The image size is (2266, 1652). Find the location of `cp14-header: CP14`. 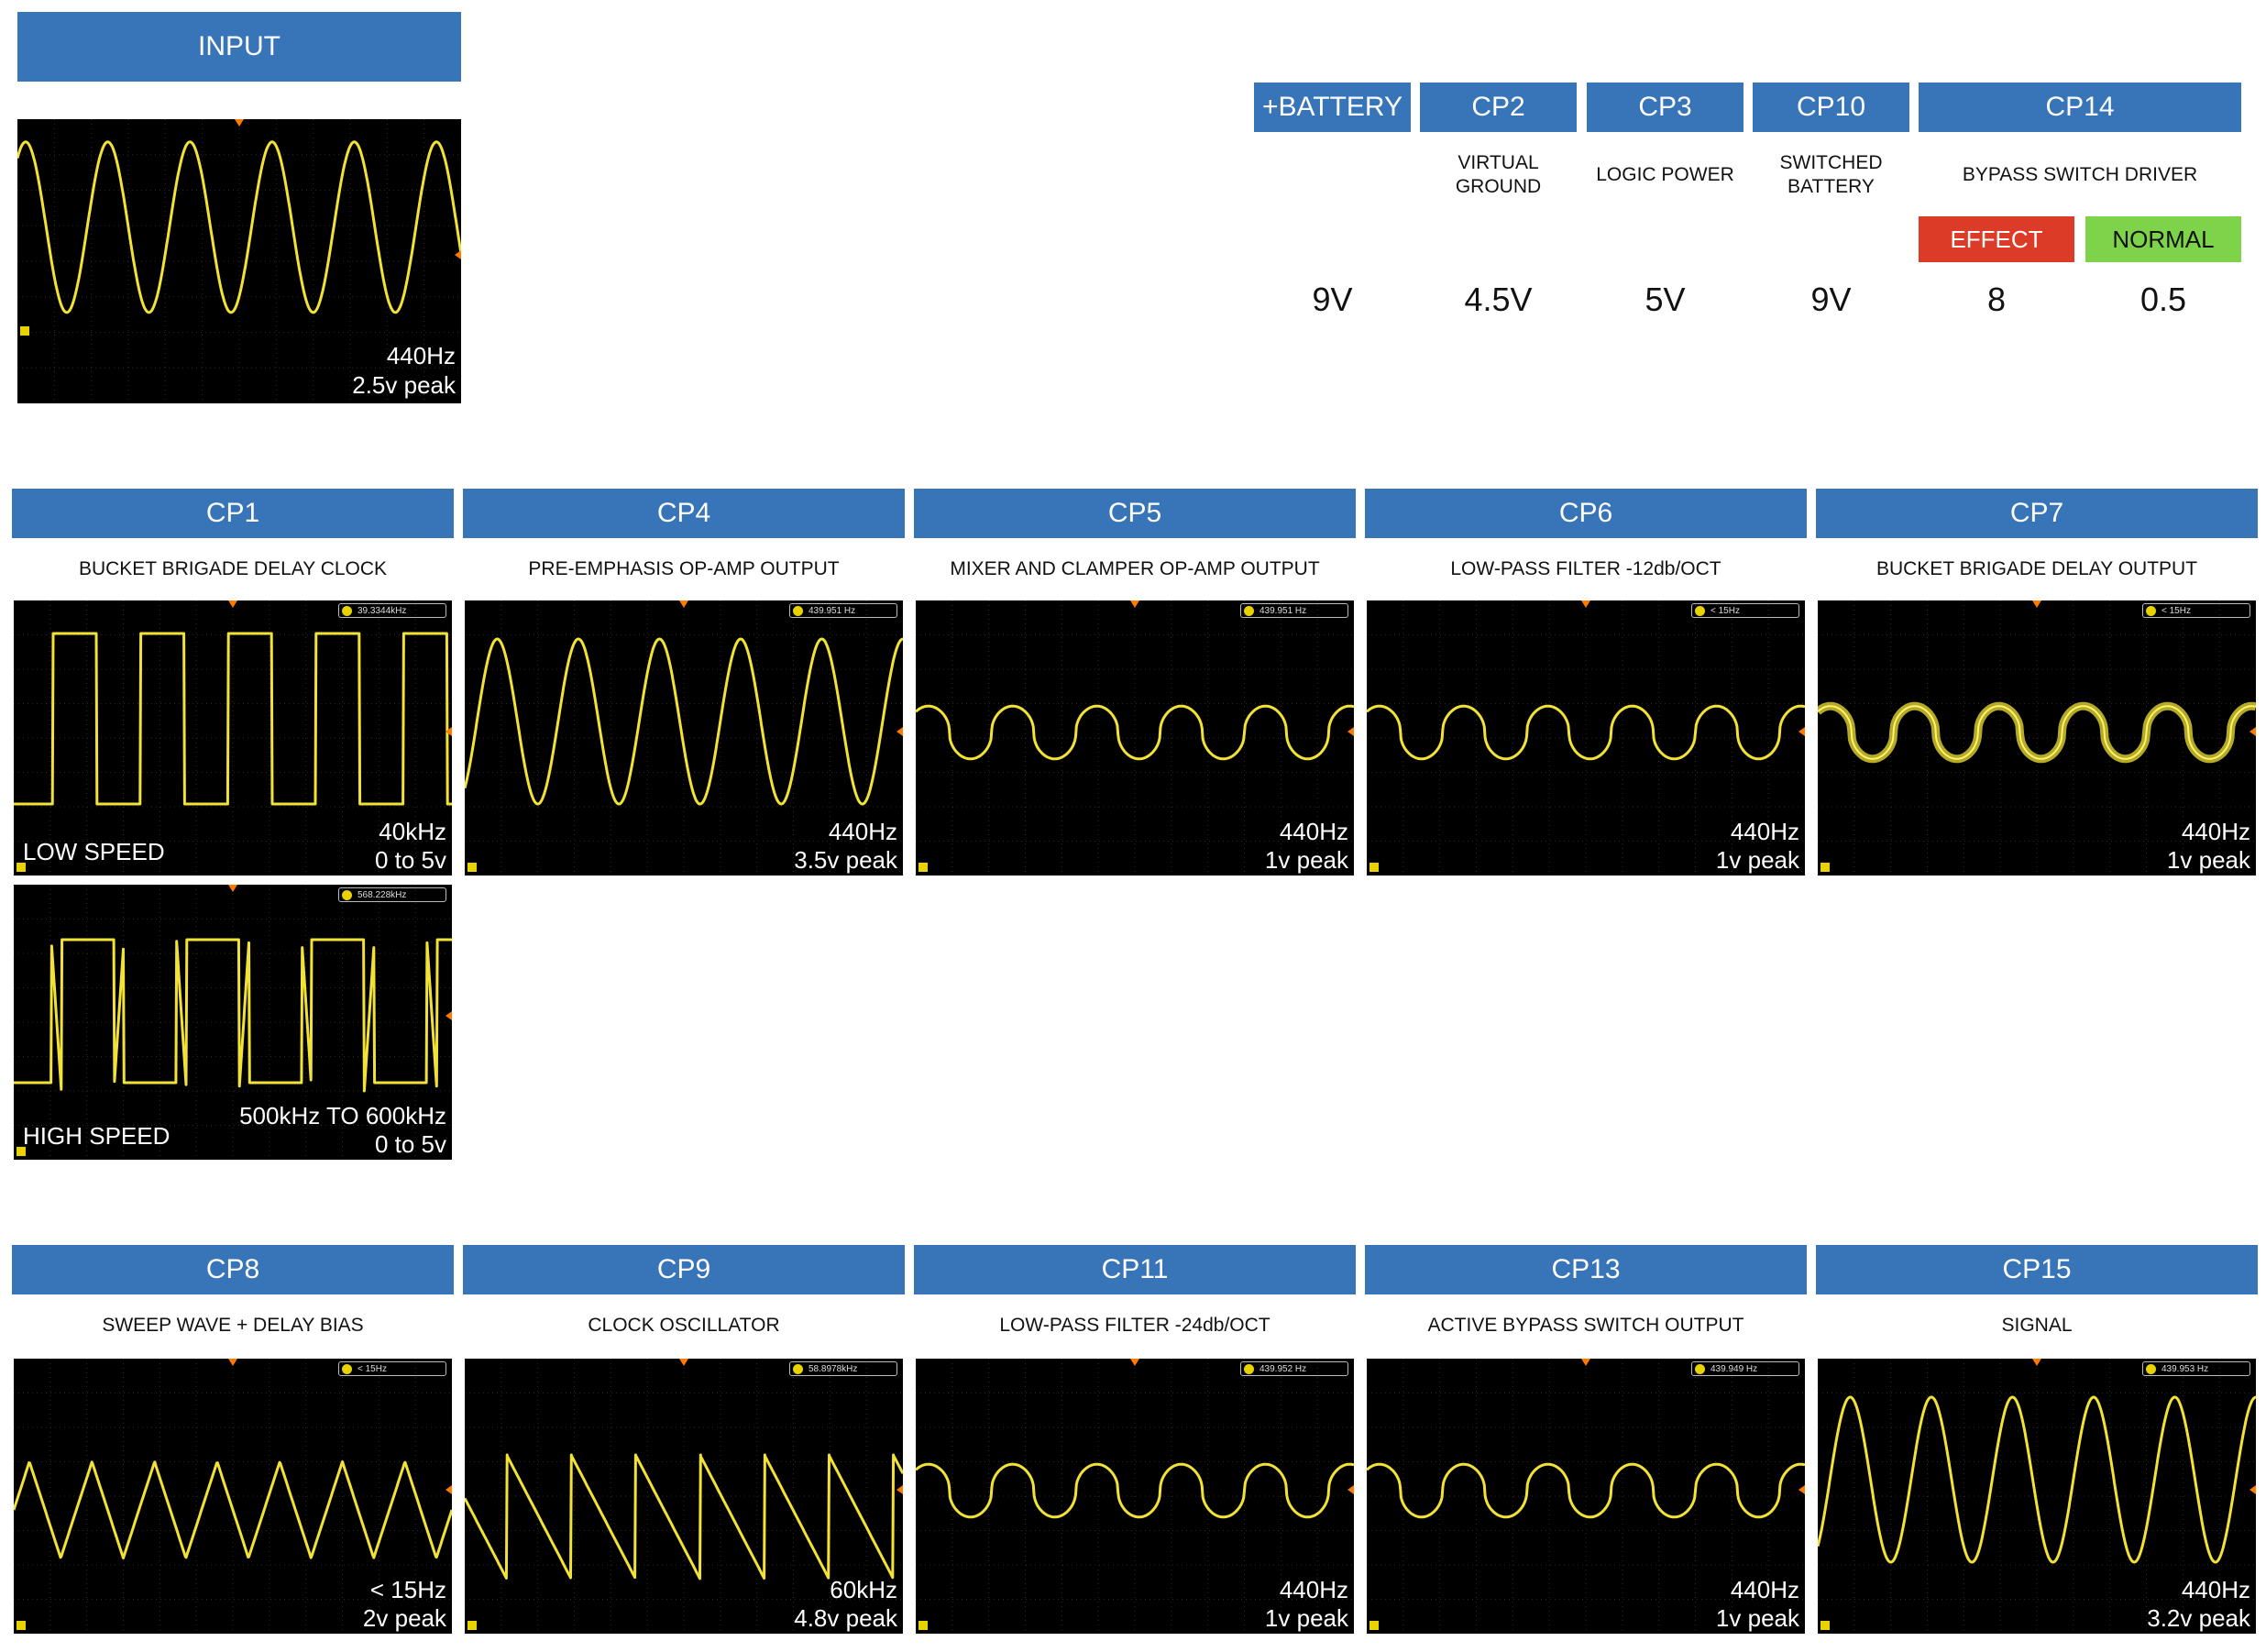

cp14-header: CP14 is located at coordinates (2080, 107).